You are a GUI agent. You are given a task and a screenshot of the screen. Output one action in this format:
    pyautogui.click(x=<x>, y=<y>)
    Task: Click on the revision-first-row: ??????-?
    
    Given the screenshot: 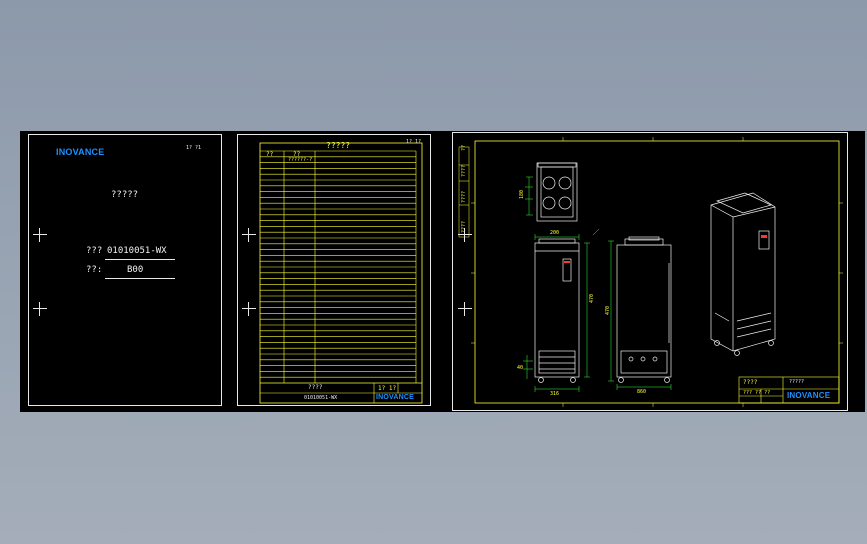 What is the action you would take?
    pyautogui.click(x=300, y=160)
    